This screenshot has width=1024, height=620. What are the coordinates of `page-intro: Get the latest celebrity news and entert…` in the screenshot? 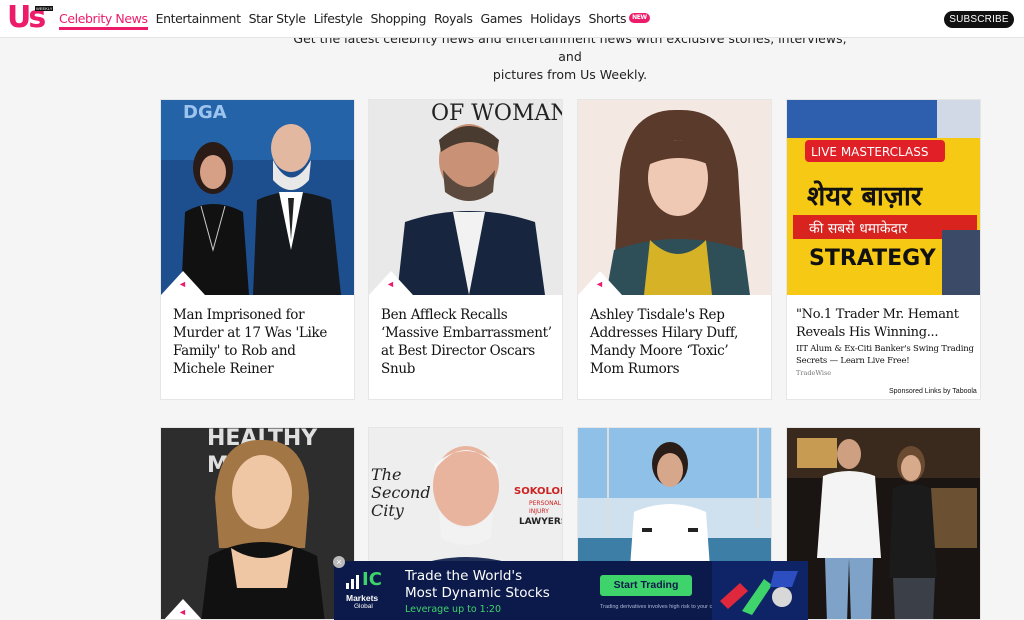 It's located at (570, 57).